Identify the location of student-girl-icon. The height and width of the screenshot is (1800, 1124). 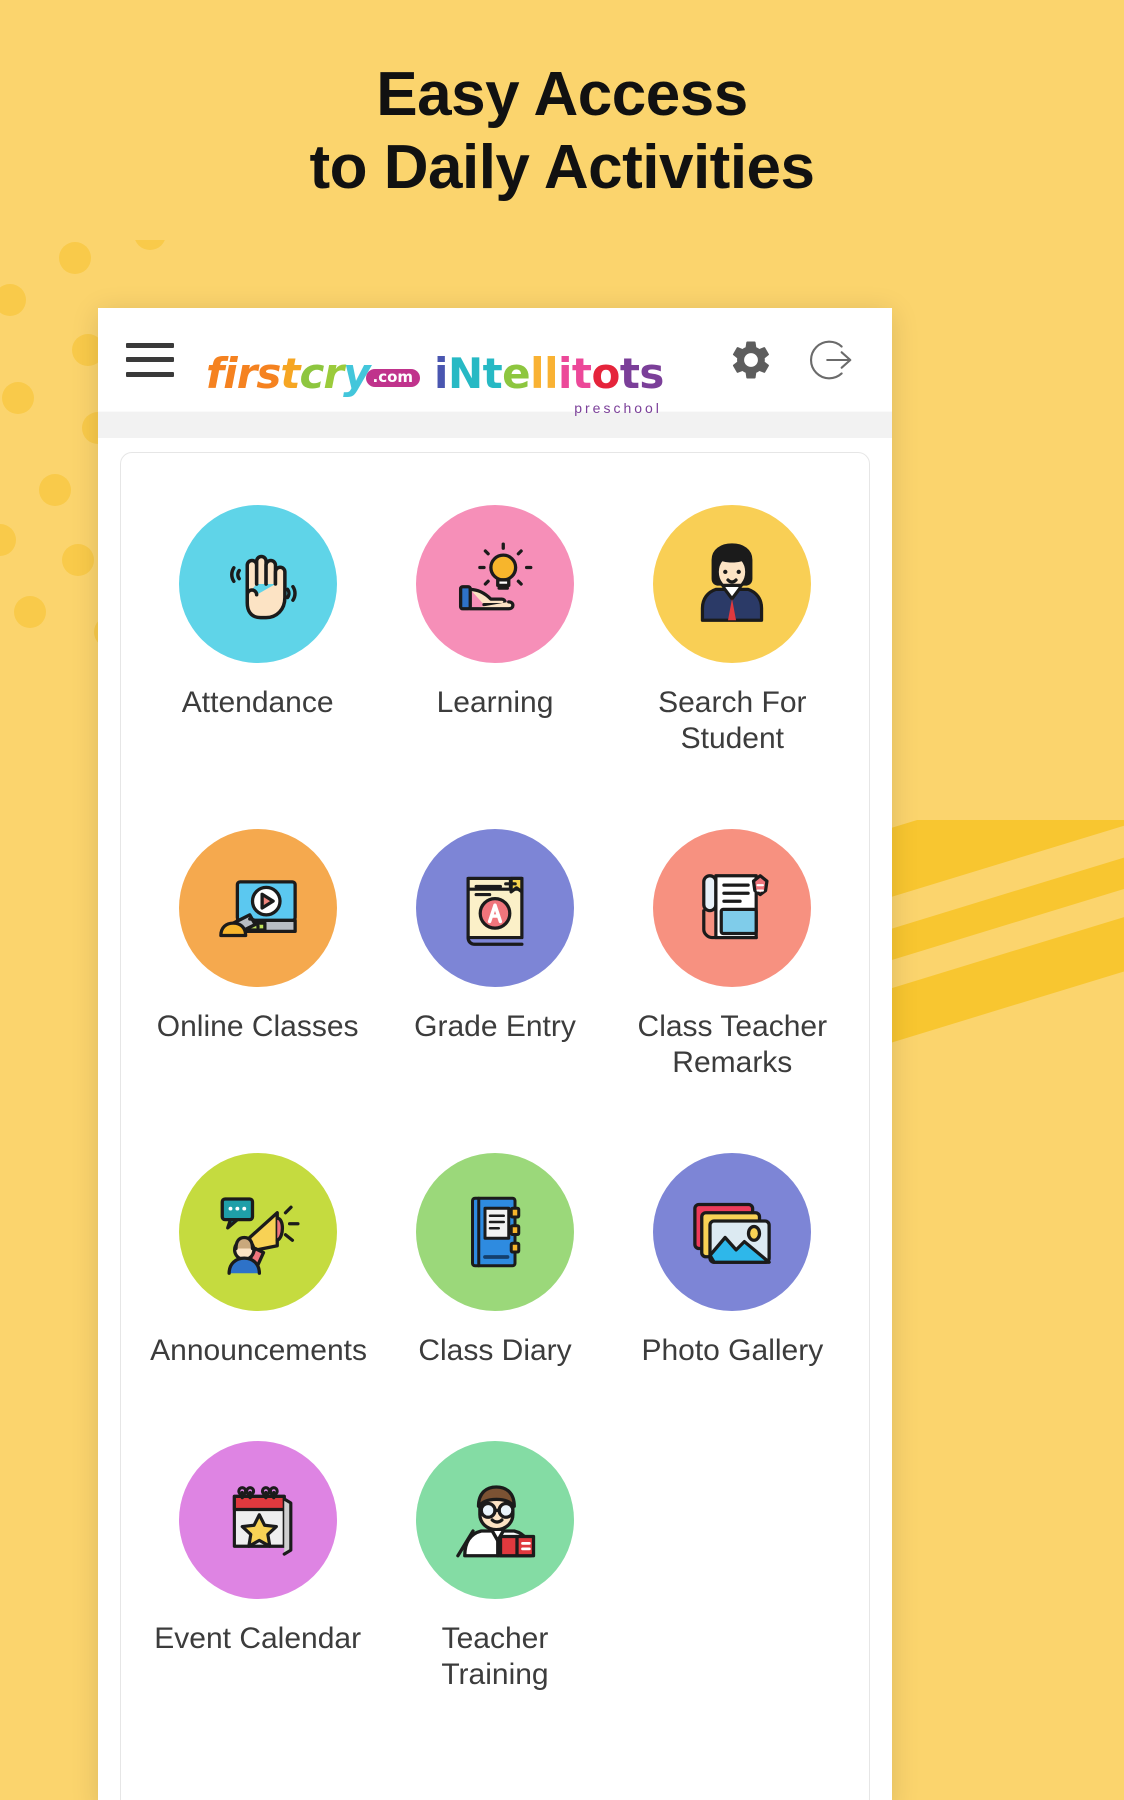
(732, 584).